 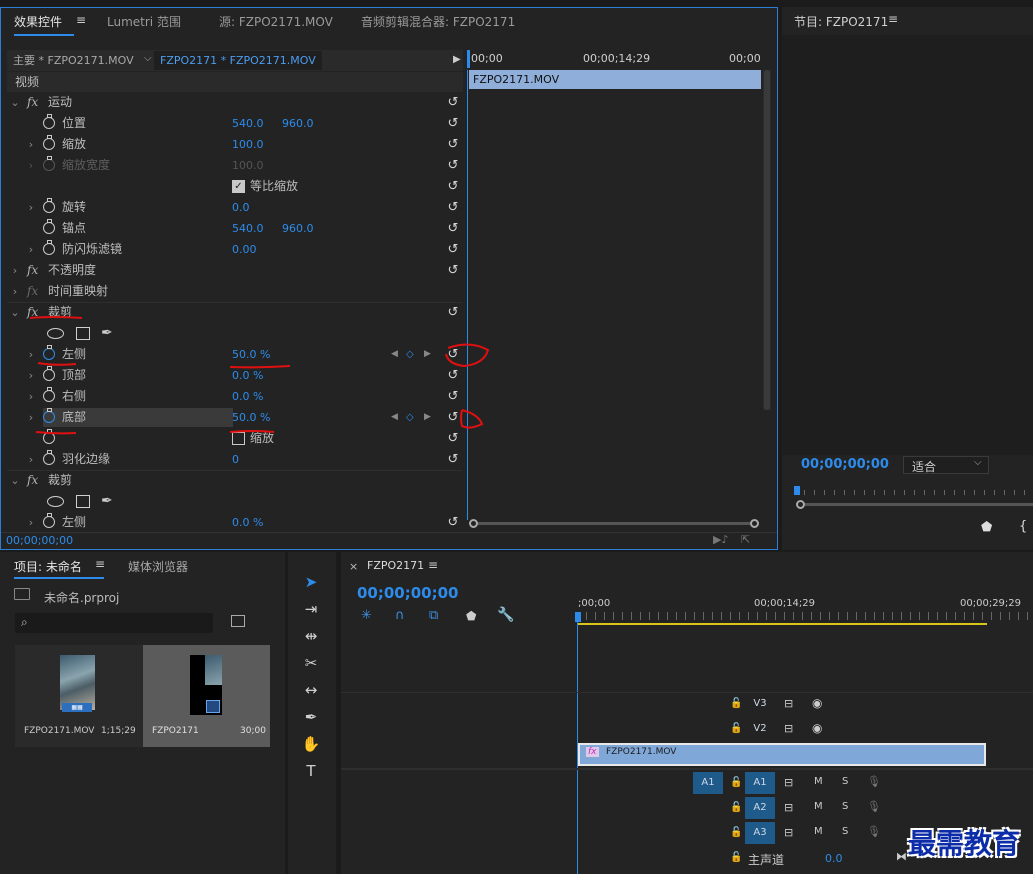 I want to click on selection-tool-icon: ➤, so click(x=311, y=582).